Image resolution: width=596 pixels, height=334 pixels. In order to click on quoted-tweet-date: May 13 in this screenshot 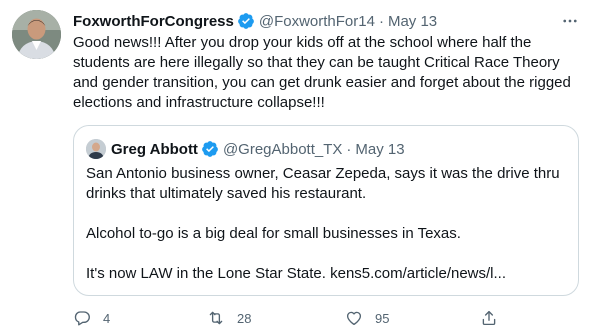, I will do `click(380, 149)`.